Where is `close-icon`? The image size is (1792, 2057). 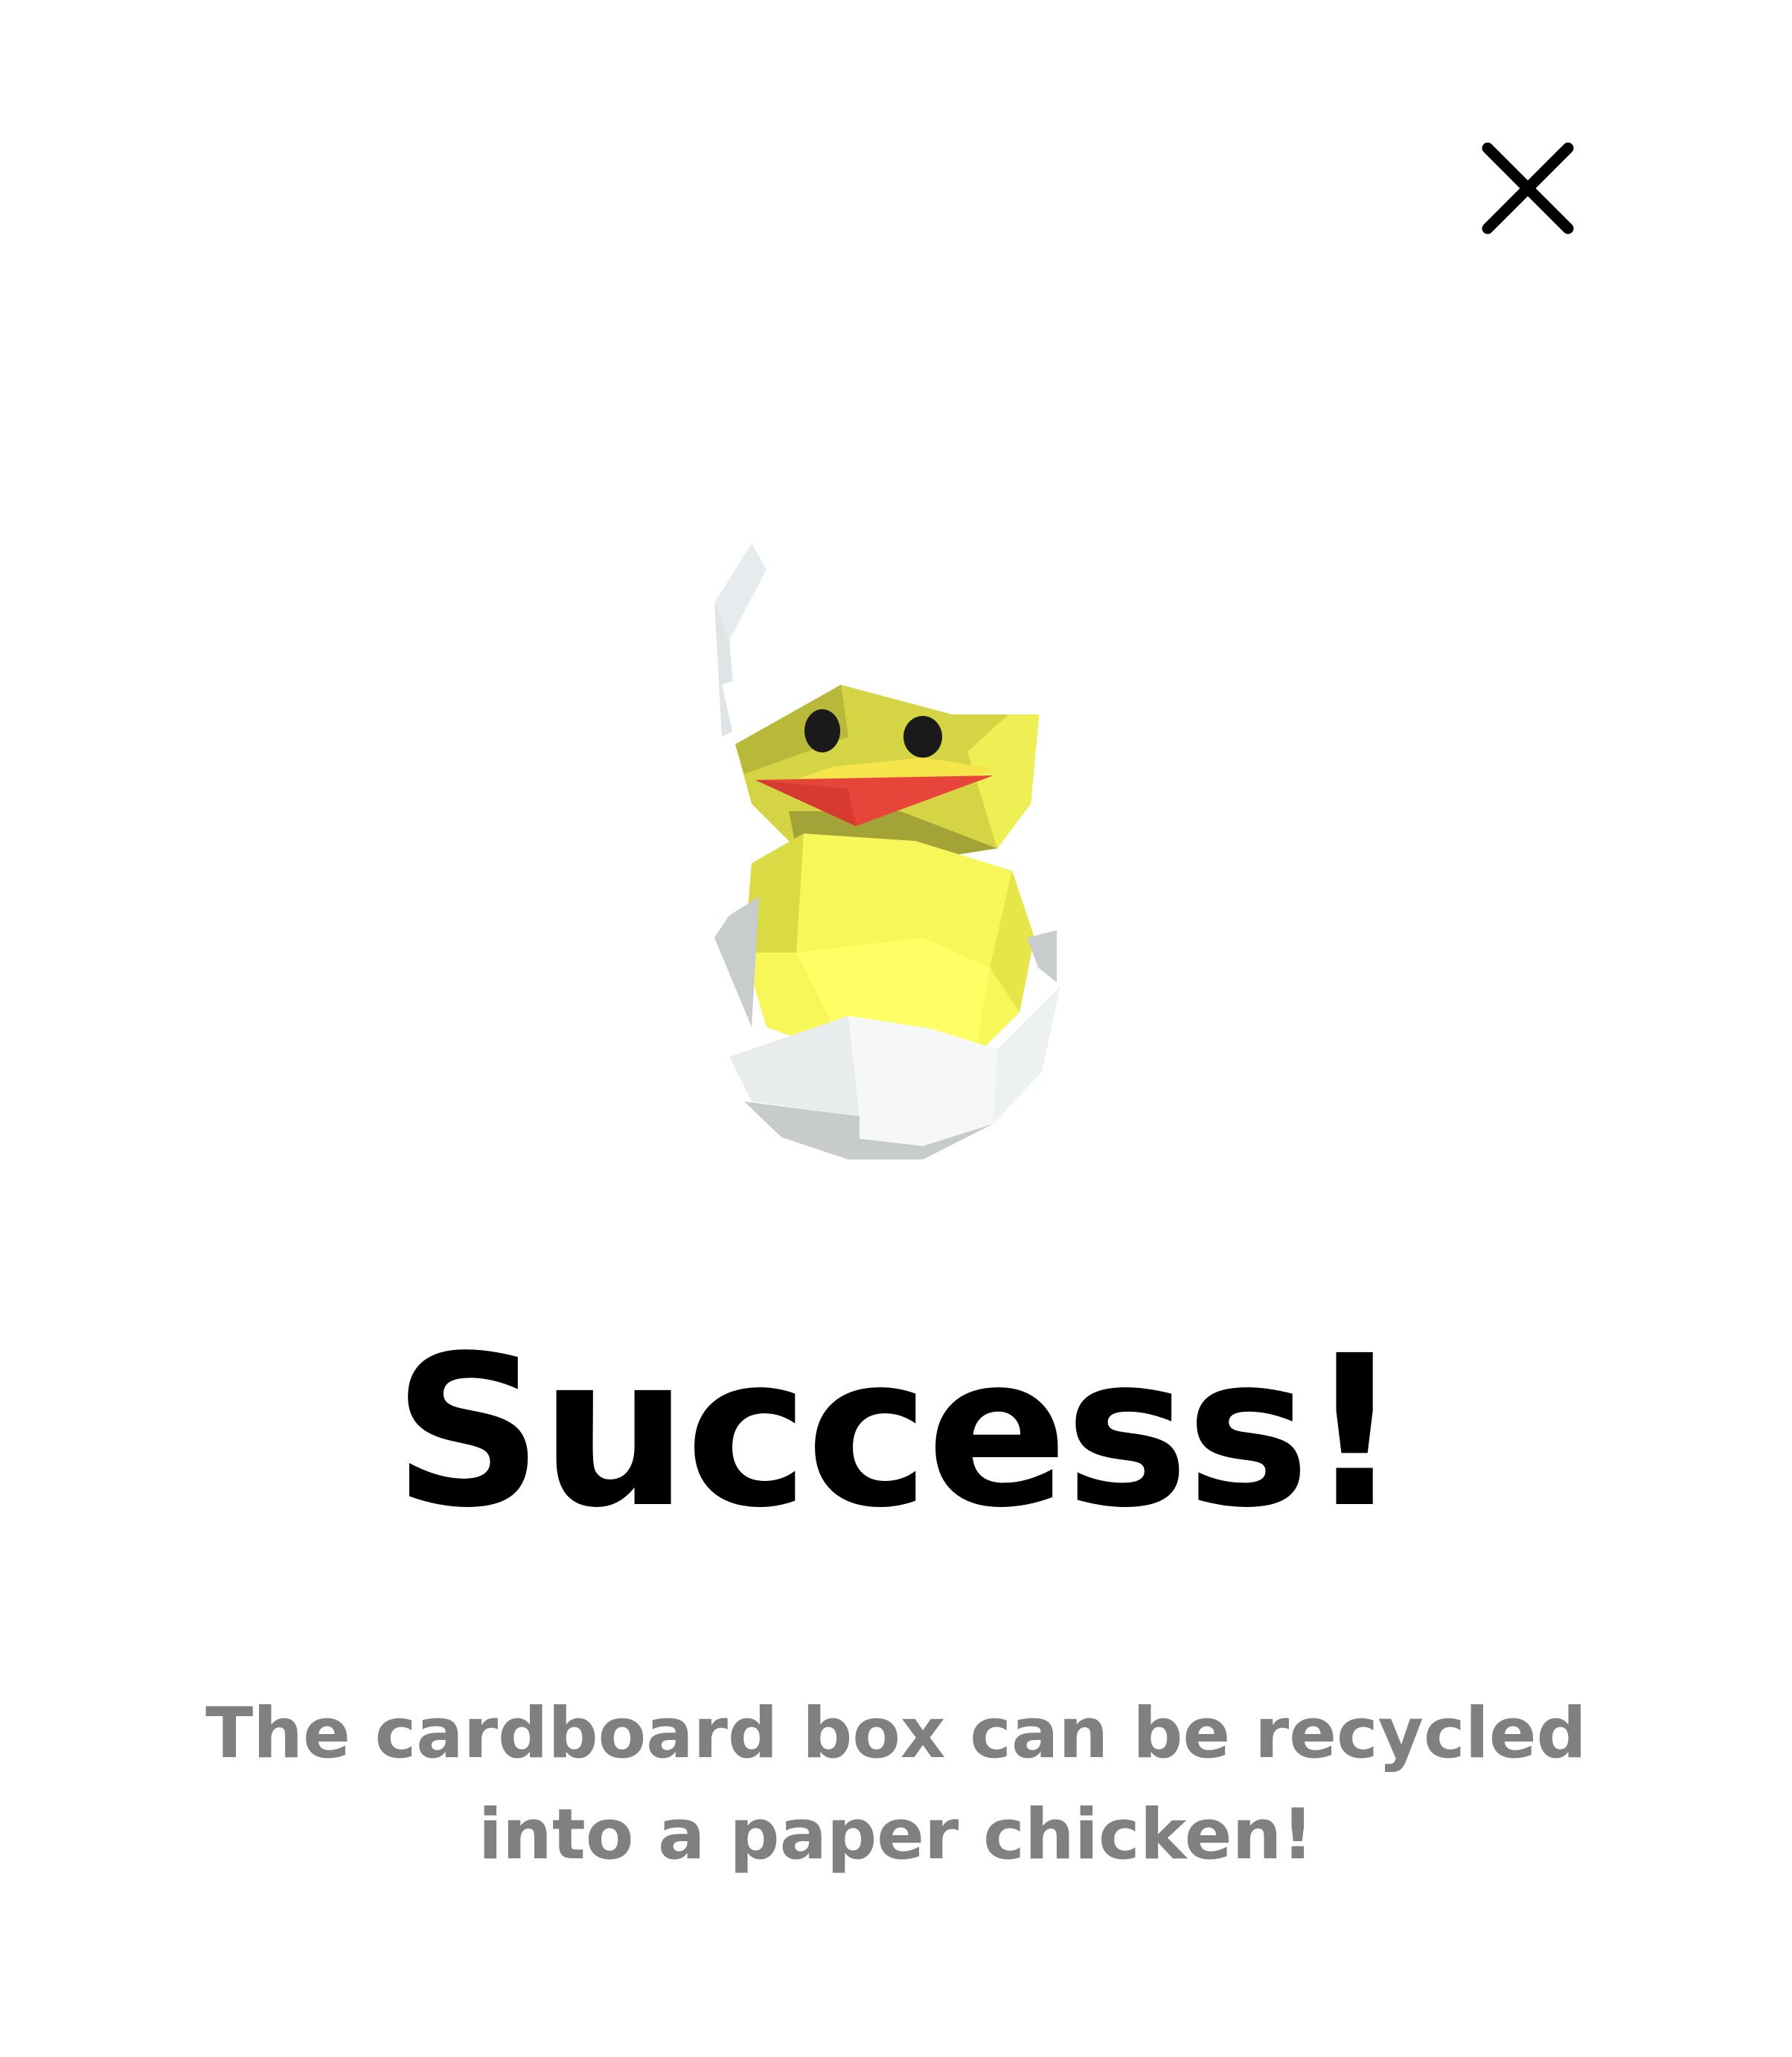
close-icon is located at coordinates (1527, 188).